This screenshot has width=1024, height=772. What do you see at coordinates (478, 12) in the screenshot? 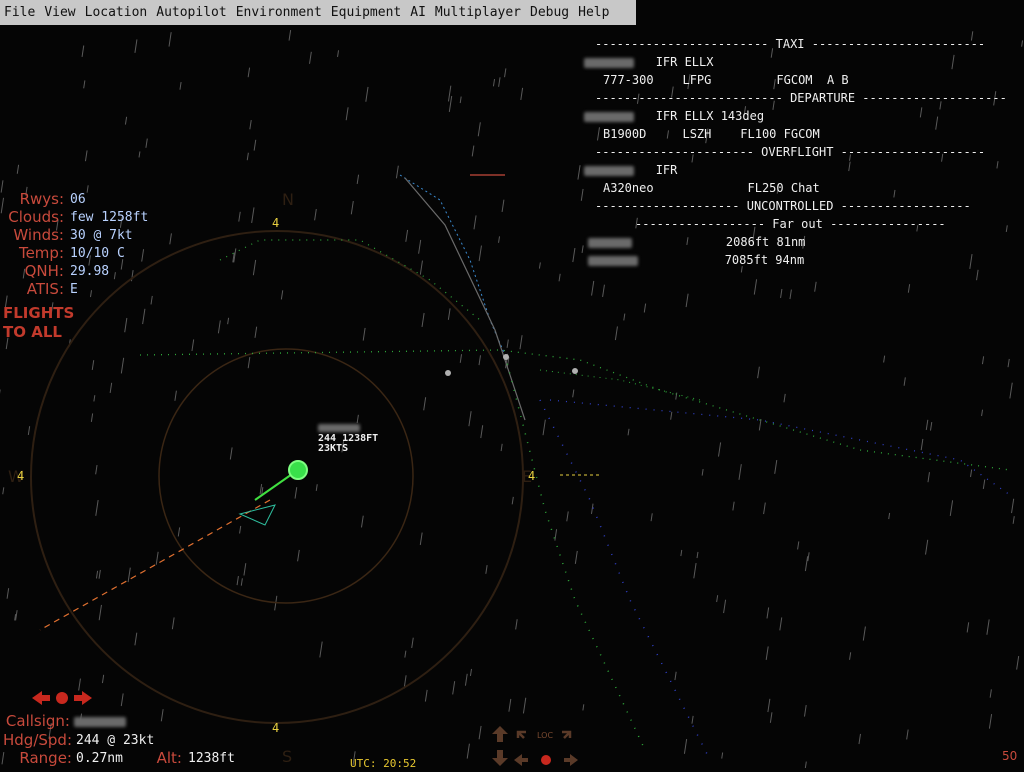
I see `menu-multiplayer: Multiplayer` at bounding box center [478, 12].